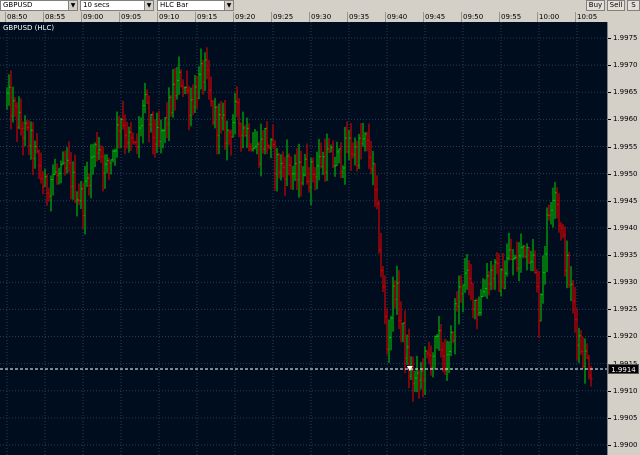 The height and width of the screenshot is (455, 640). Describe the element at coordinates (207, 17) in the screenshot. I see `time-tick-label: 09:15` at that location.